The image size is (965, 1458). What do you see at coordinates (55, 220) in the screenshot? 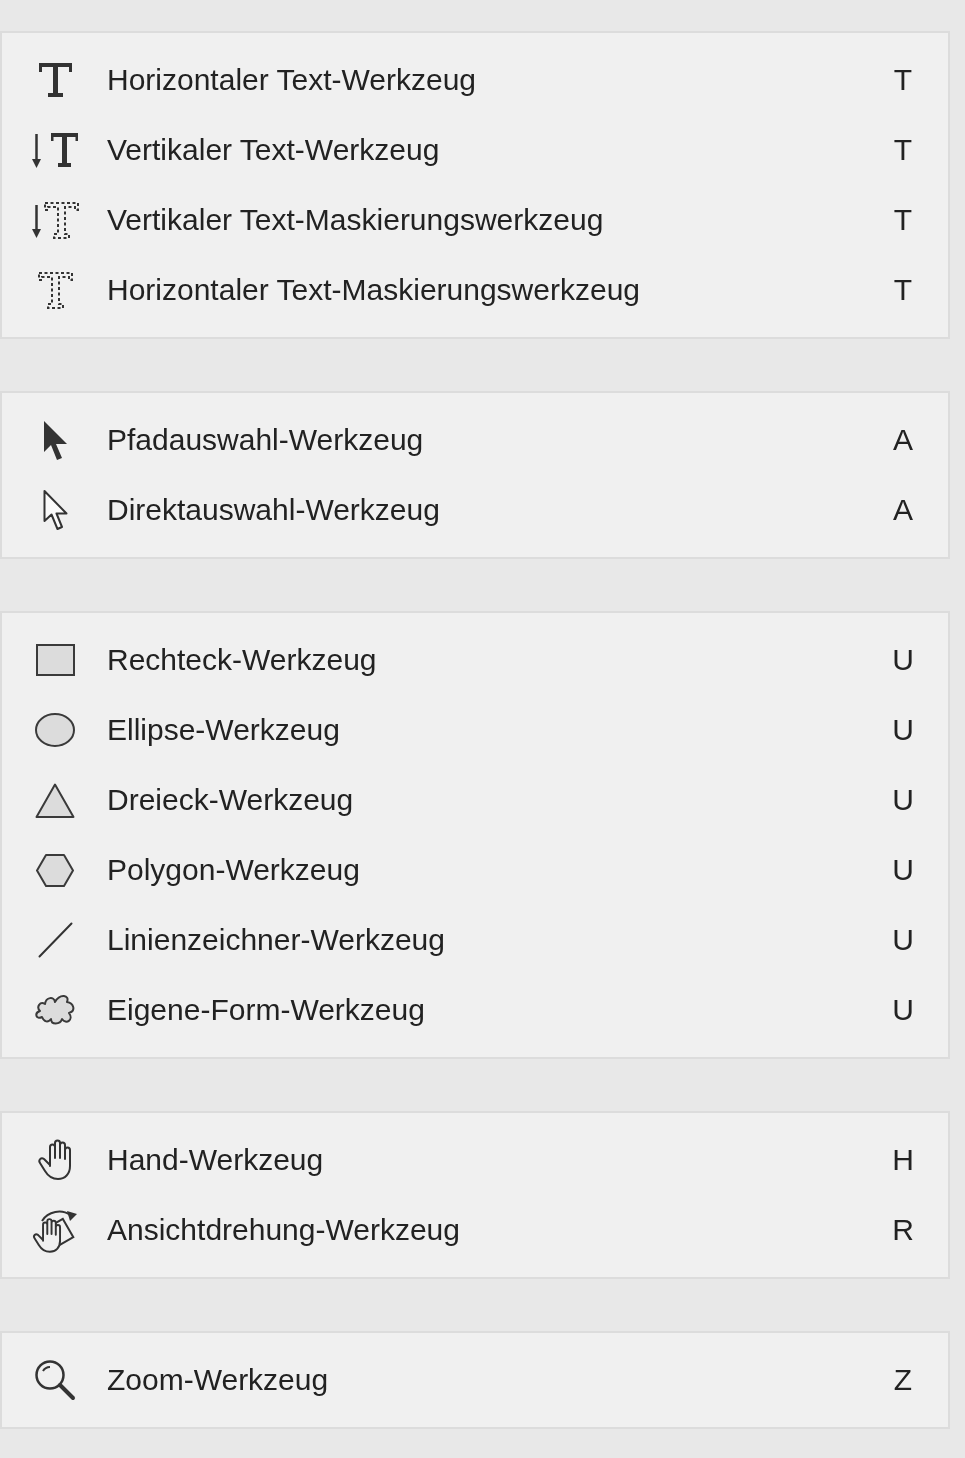
I see `dashed-letter-t-down-arrow-icon` at bounding box center [55, 220].